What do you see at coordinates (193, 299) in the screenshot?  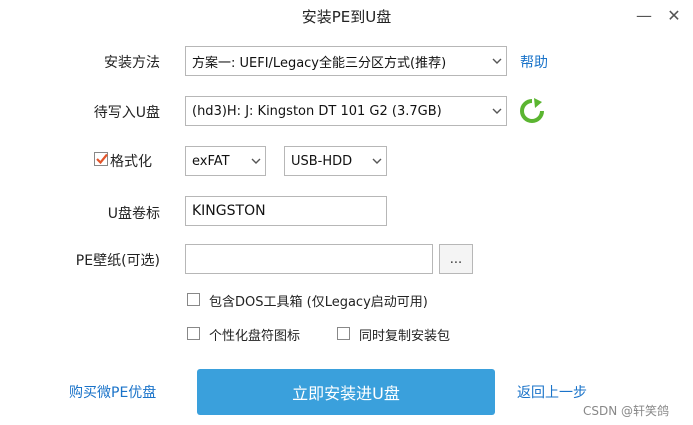 I see `include-dos-checkbox` at bounding box center [193, 299].